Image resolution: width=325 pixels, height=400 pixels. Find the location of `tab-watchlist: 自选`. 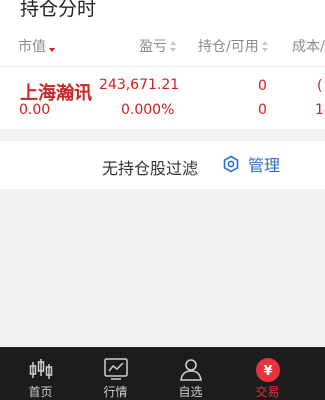

tab-watchlist: 自选 is located at coordinates (190, 373).